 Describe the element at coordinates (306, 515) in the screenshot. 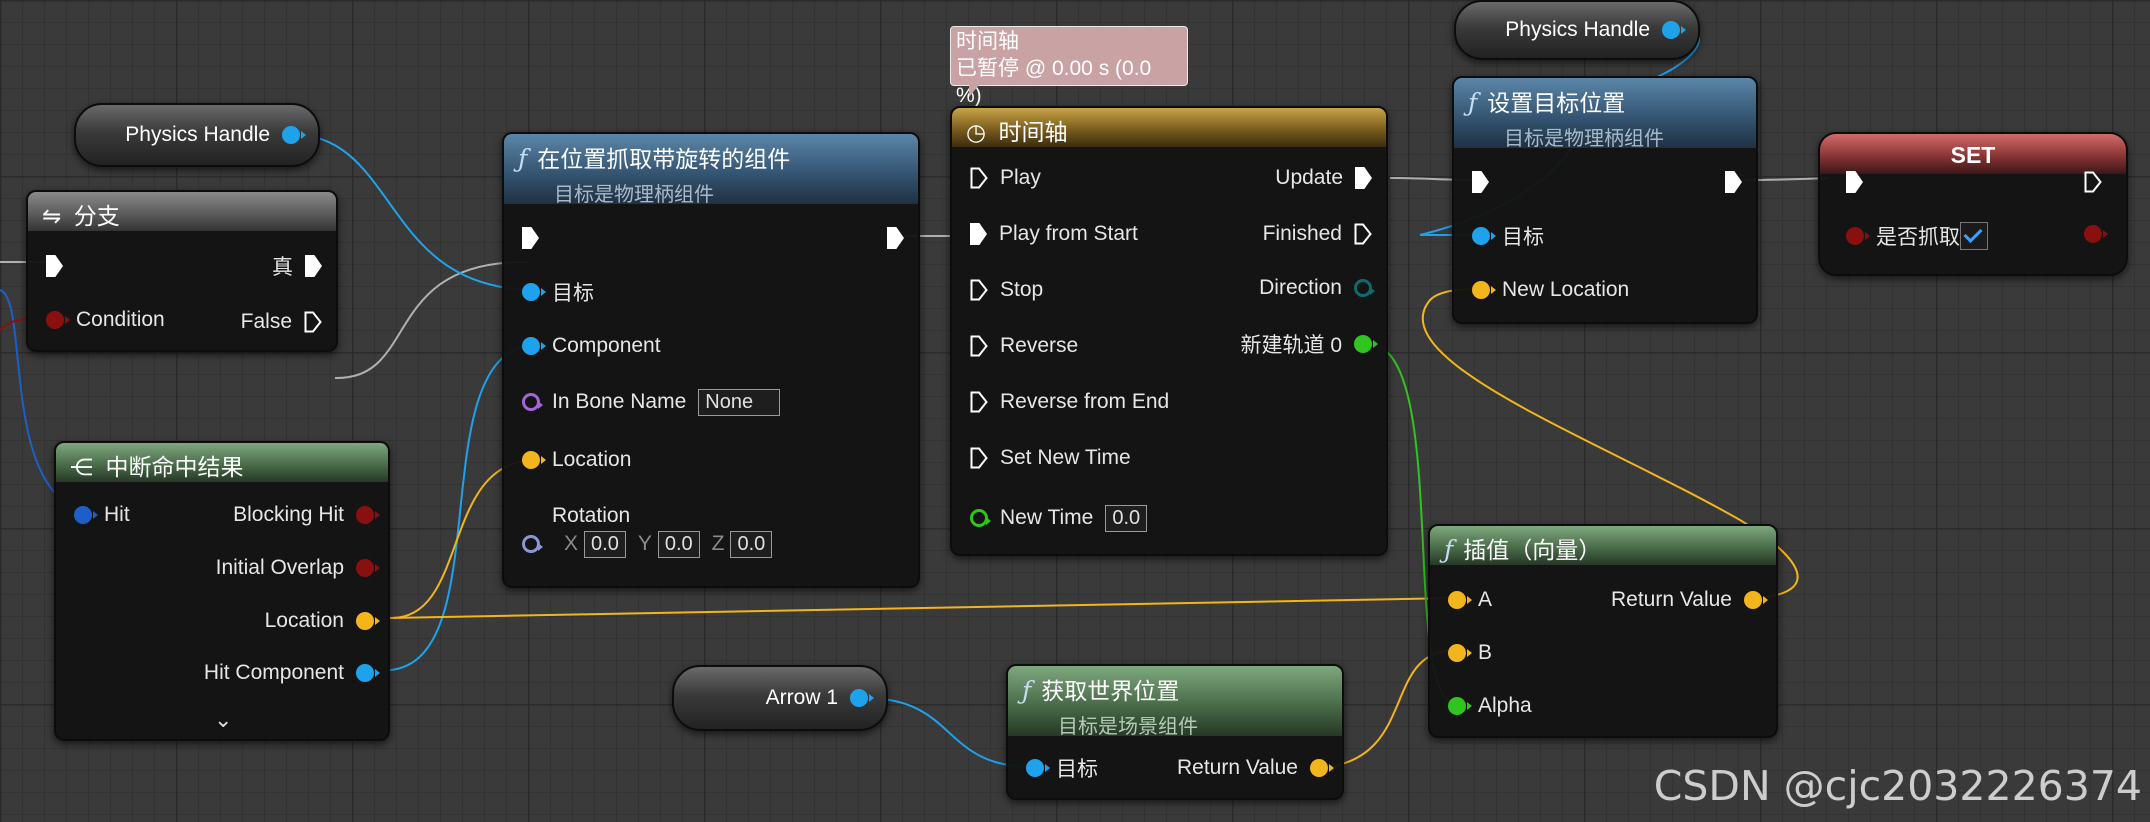

I see `blocking-hit-pin: Blocking Hit` at that location.